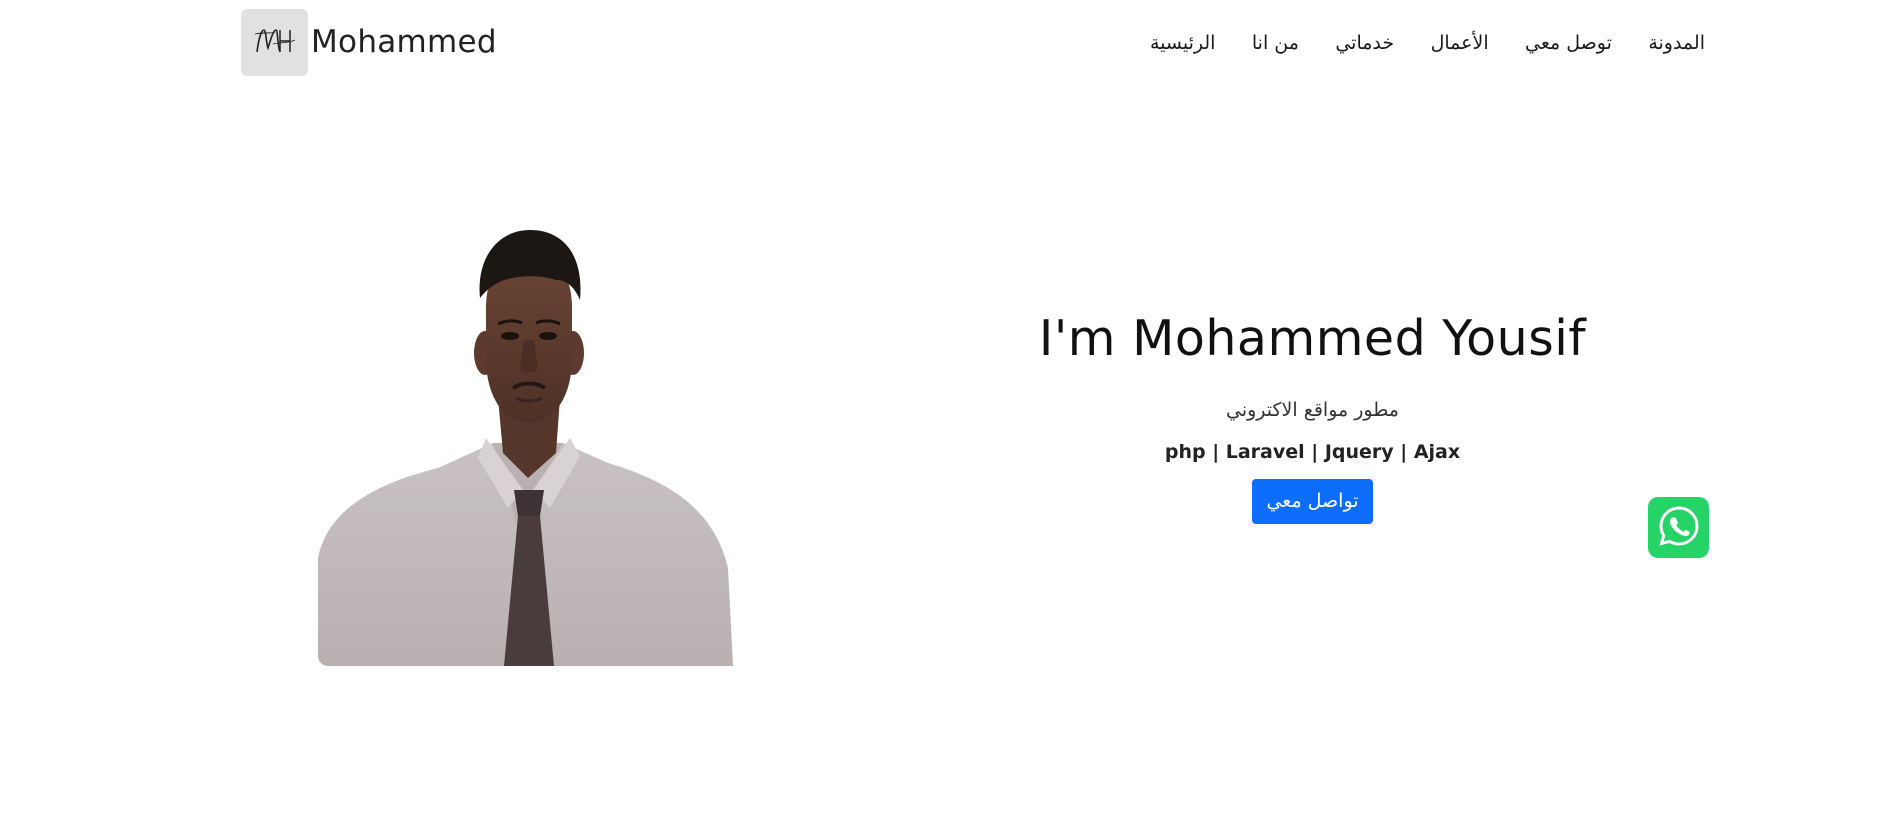 The image size is (1878, 823). I want to click on whatsapp-icon, so click(1679, 528).